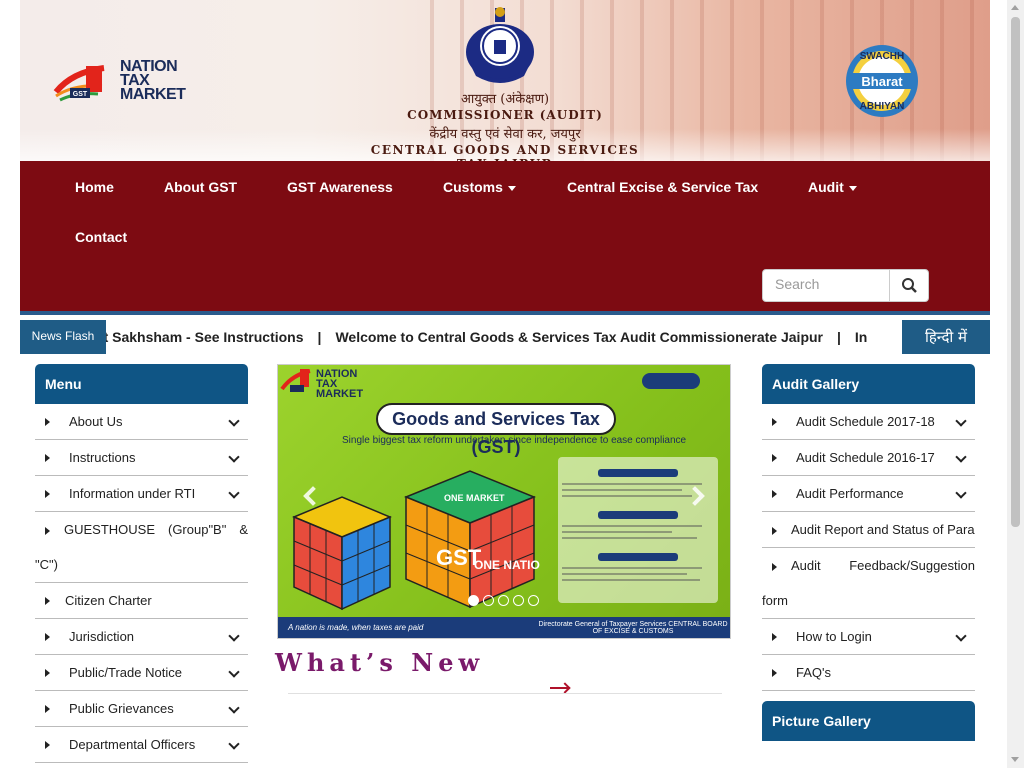  Describe the element at coordinates (826, 285) in the screenshot. I see `search-input: Search` at that location.